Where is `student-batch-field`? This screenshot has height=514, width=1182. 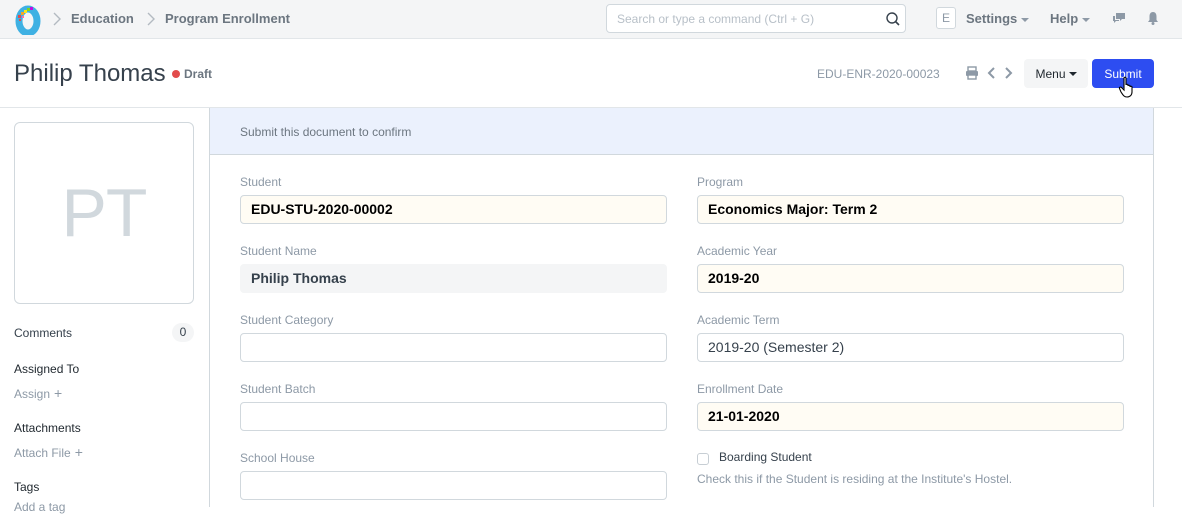
student-batch-field is located at coordinates (453, 416).